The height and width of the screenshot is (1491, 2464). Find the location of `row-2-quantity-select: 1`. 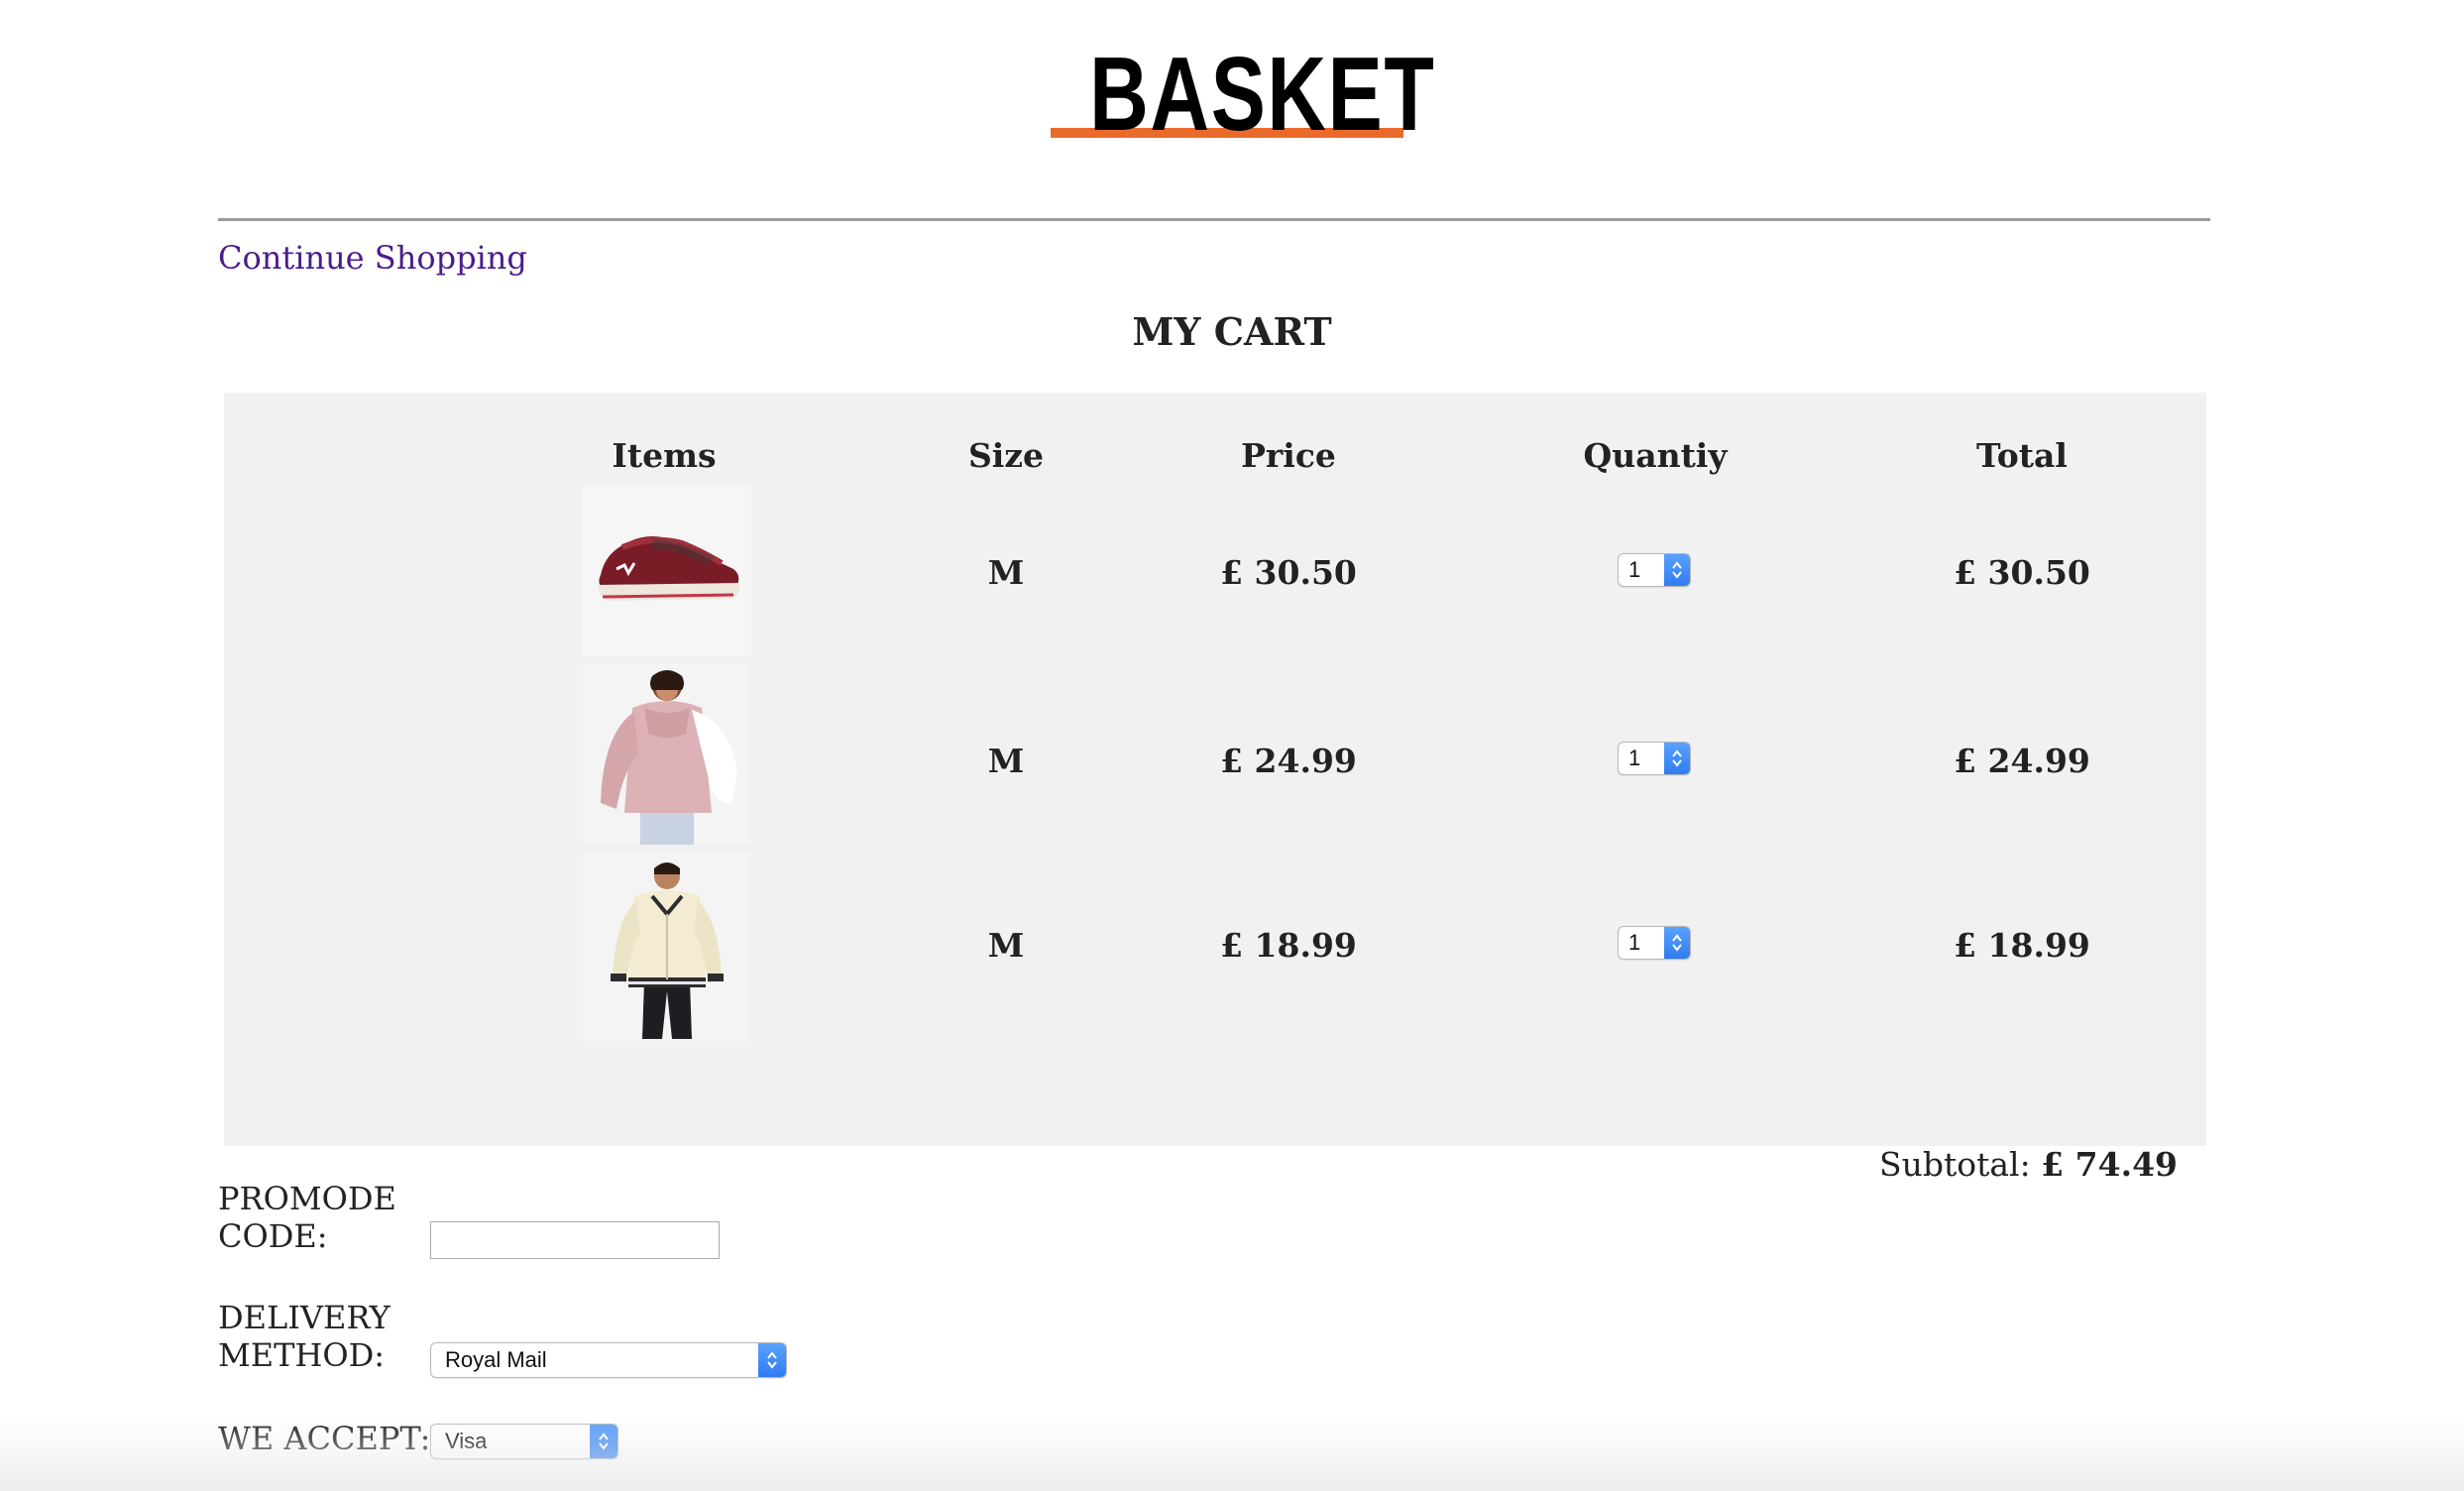

row-2-quantity-select: 1 is located at coordinates (1654, 759).